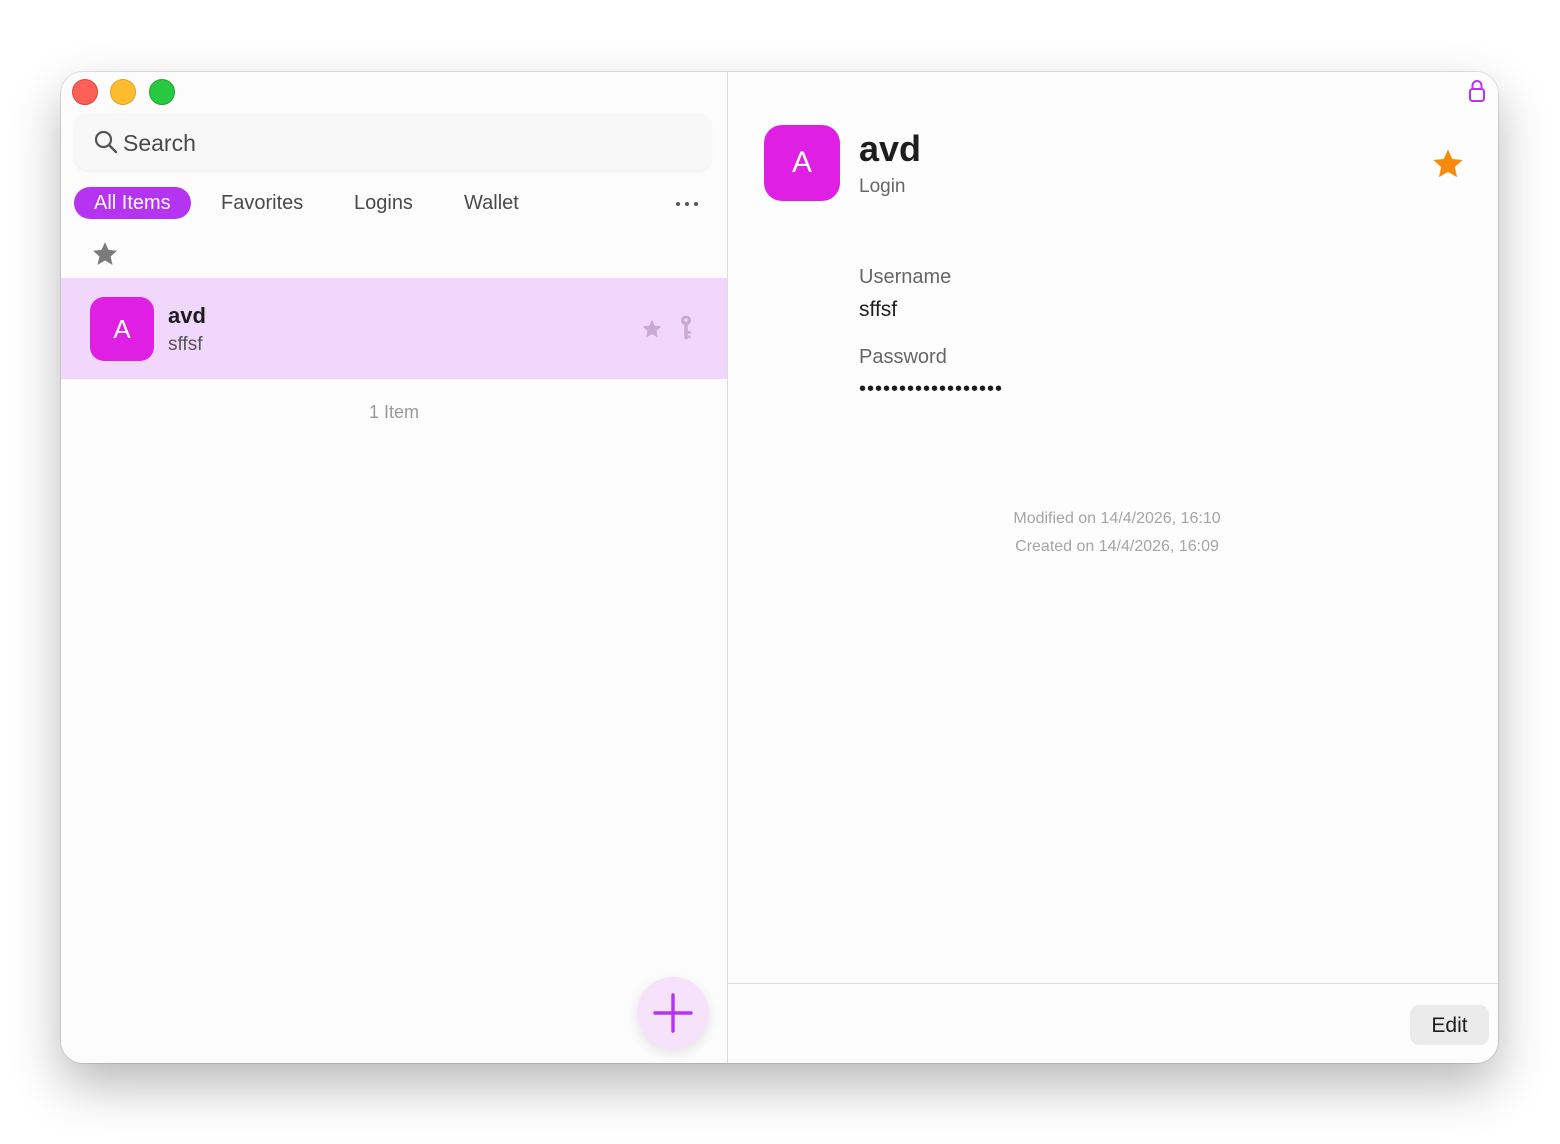 This screenshot has height=1144, width=1560. What do you see at coordinates (931, 389) in the screenshot?
I see `password-value: ••••••••••••••••••` at bounding box center [931, 389].